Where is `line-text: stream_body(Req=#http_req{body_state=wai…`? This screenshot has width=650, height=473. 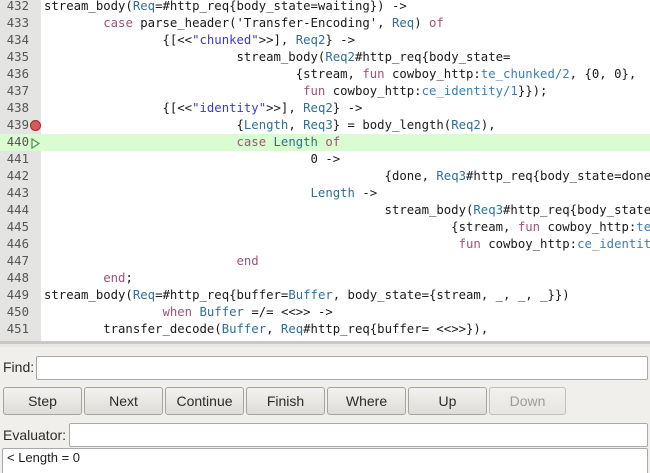 line-text: stream_body(Req=#http_req{body_state=wai… is located at coordinates (225, 6).